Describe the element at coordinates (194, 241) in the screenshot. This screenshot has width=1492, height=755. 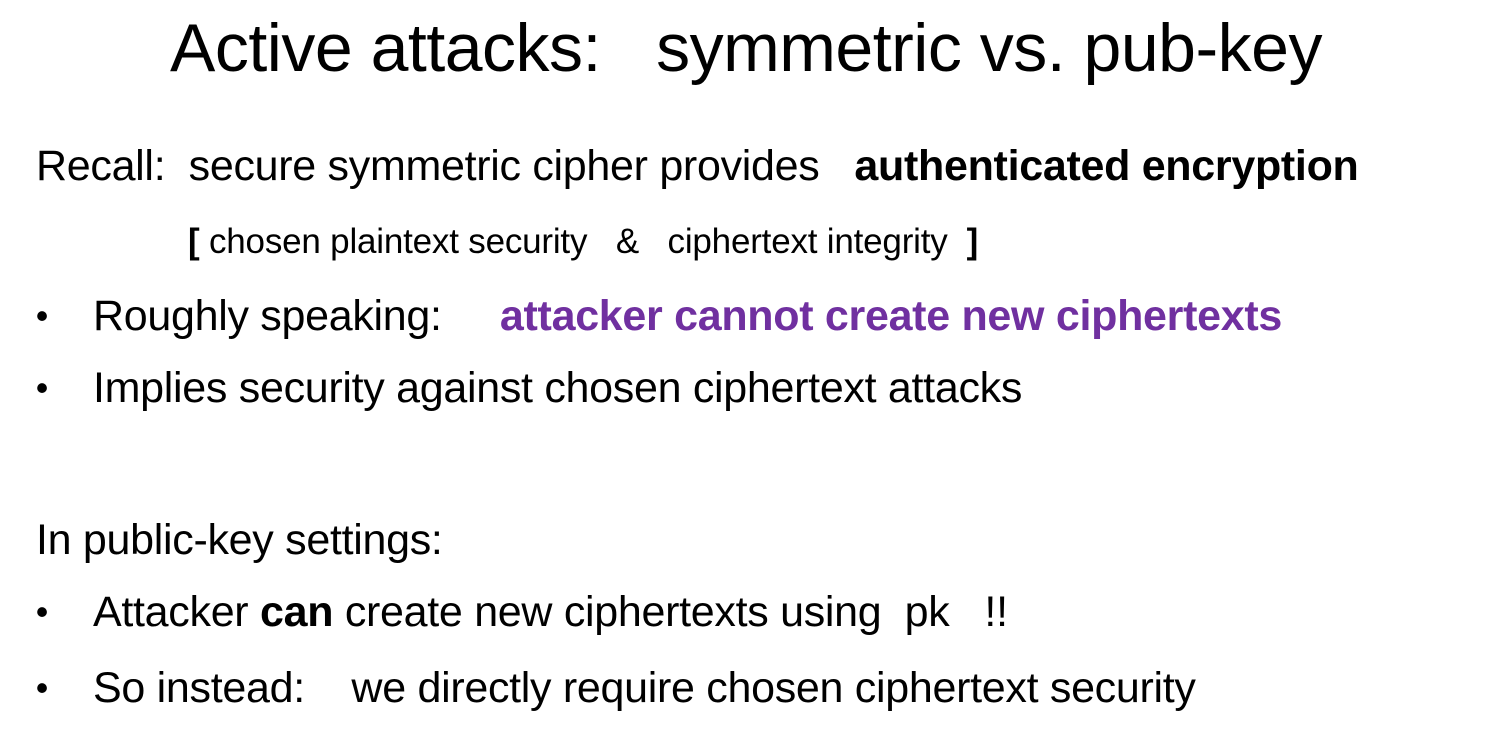
I see `open-bracket: [` at that location.